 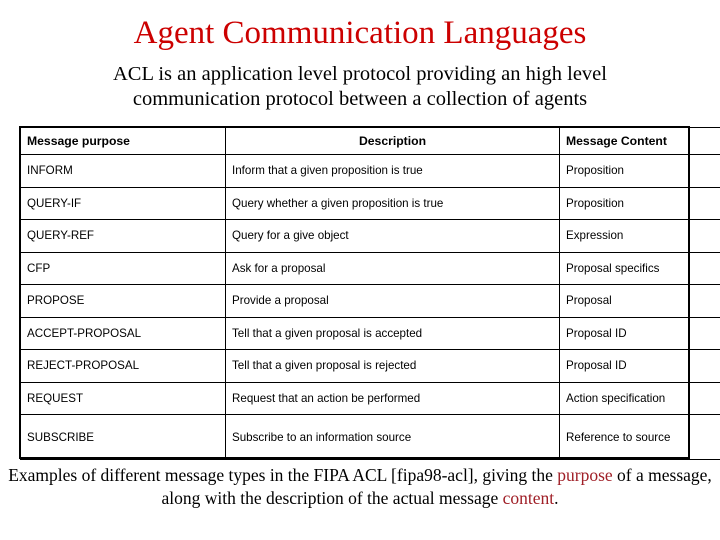 What do you see at coordinates (392, 333) in the screenshot?
I see `cell-description: Tell that a given proposal is accepted` at bounding box center [392, 333].